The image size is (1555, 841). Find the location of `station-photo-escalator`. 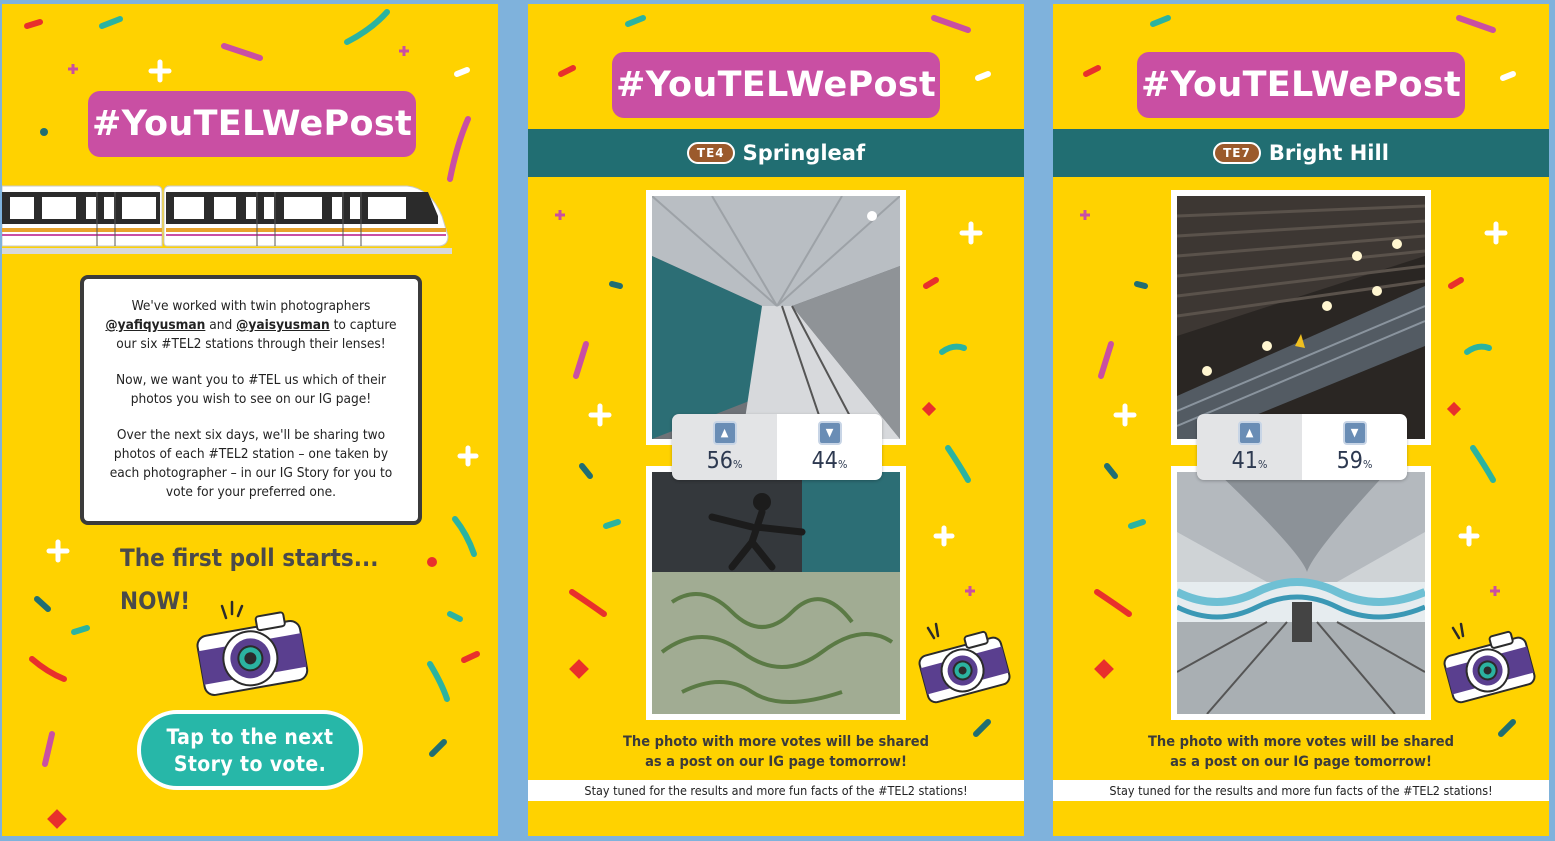

station-photo-escalator is located at coordinates (1301, 317).